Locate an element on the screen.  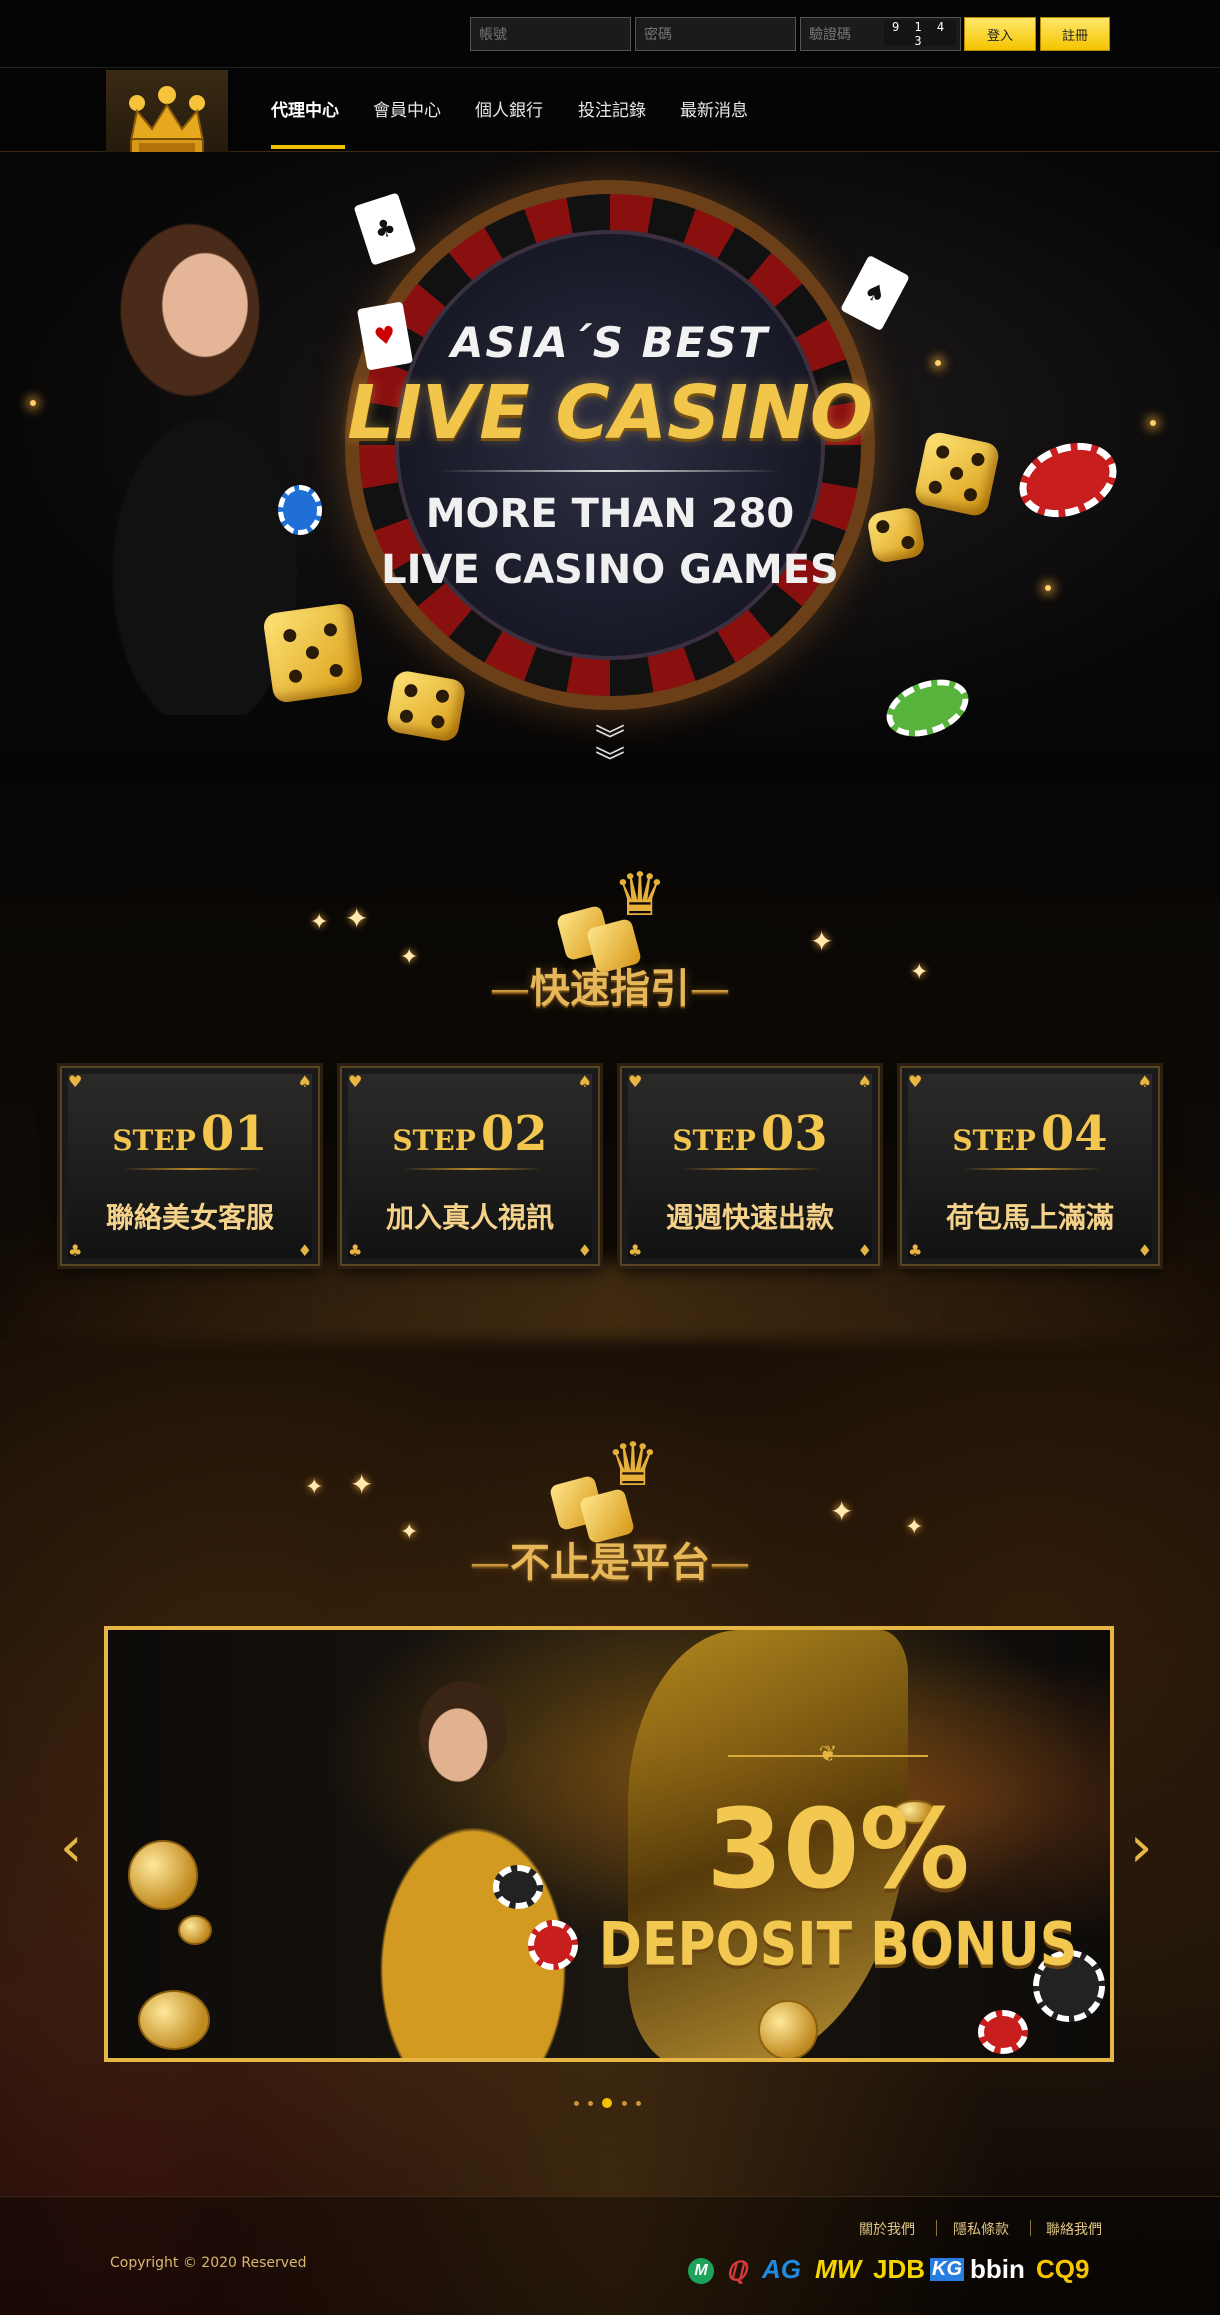
step-card-2: ♥ ♠ ♣ ♦ STEP 02 加入真人視訊 is located at coordinates (470, 1166).